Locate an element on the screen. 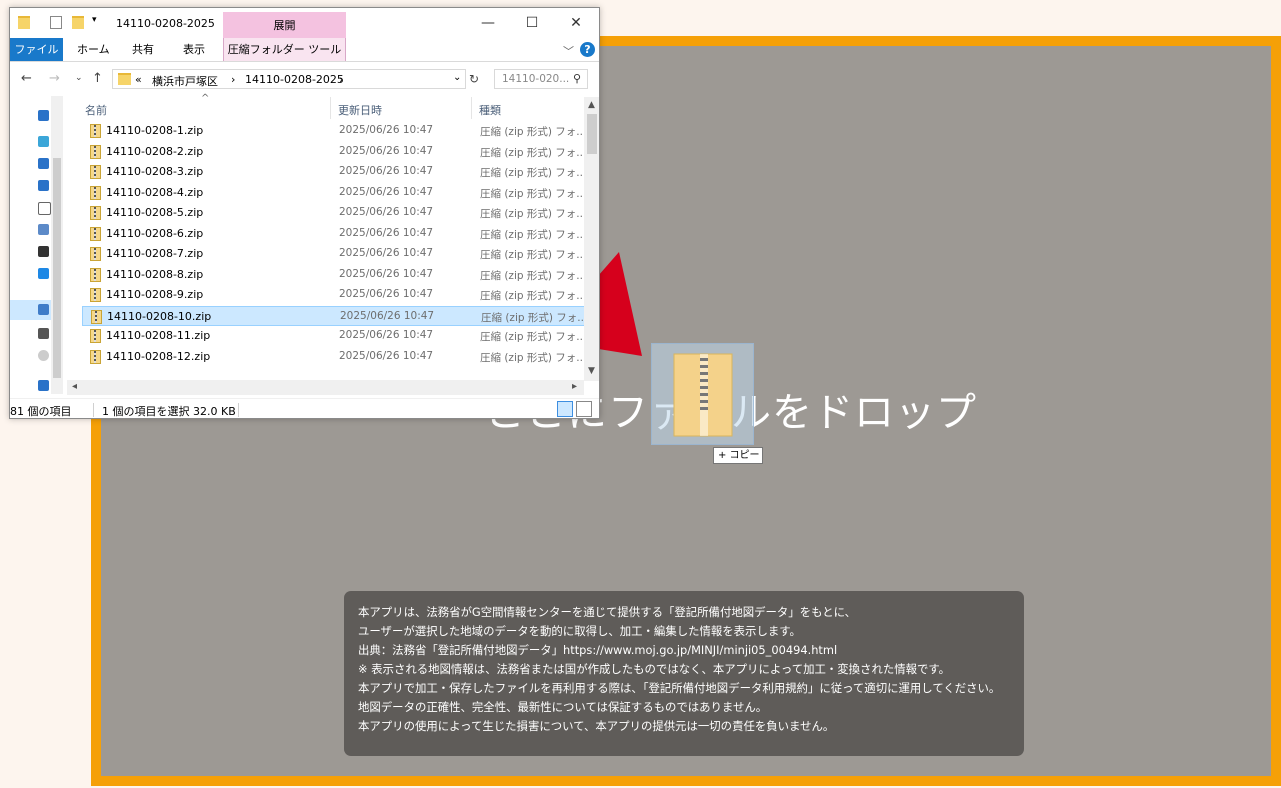 Image resolution: width=1281 pixels, height=788 pixels. tab-share: 共有 is located at coordinates (143, 49).